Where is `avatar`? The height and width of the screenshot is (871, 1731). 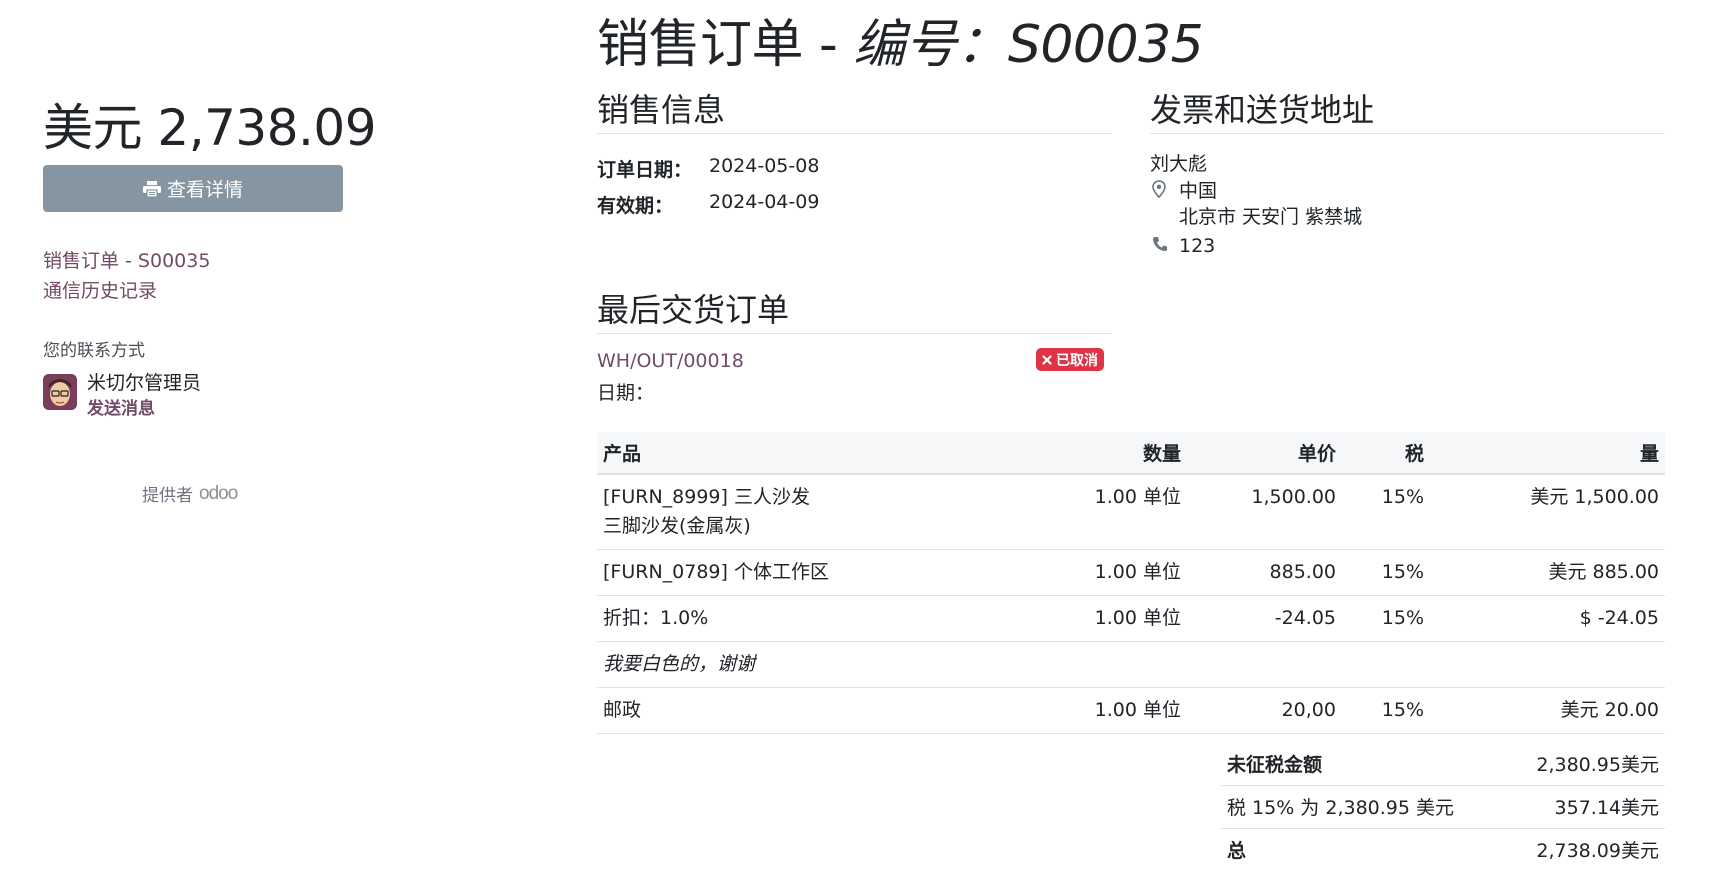 avatar is located at coordinates (60, 392).